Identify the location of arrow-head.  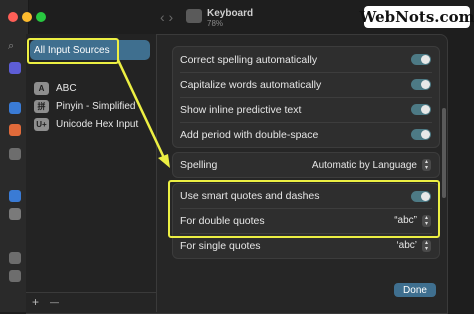
(164, 161).